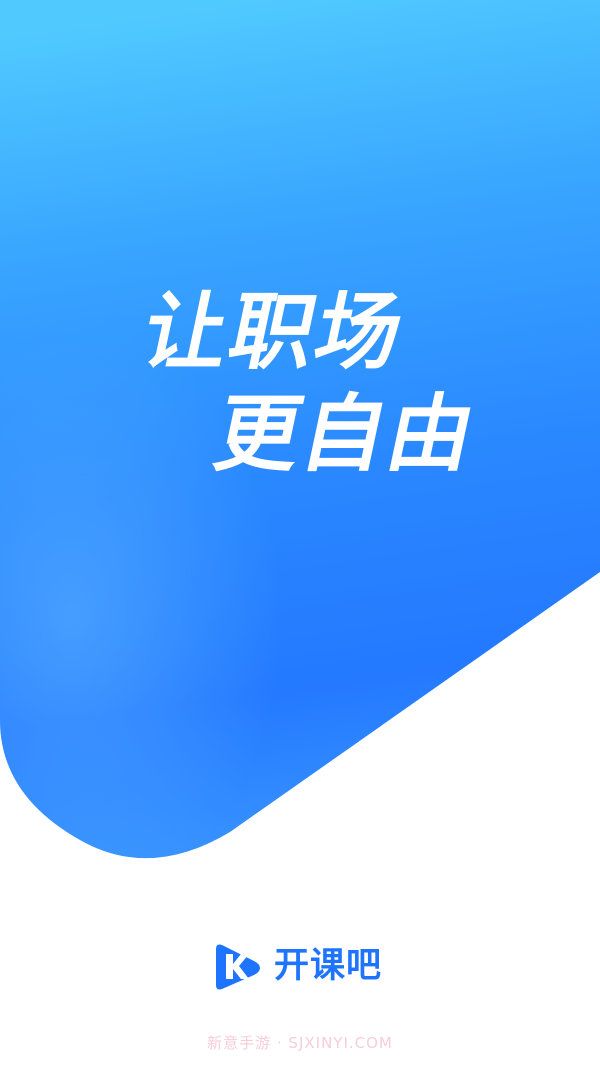 The image size is (600, 1067). Describe the element at coordinates (238, 967) in the screenshot. I see `kaikeba-play-k-icon` at that location.